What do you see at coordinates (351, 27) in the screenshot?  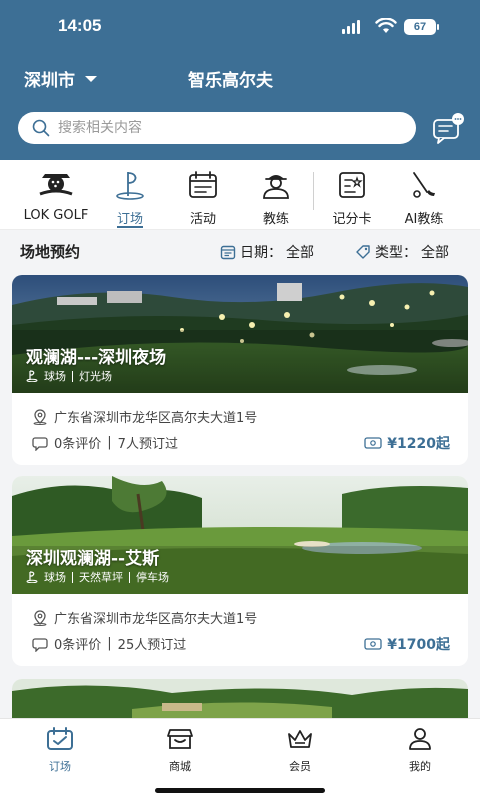 I see `signal-icon` at bounding box center [351, 27].